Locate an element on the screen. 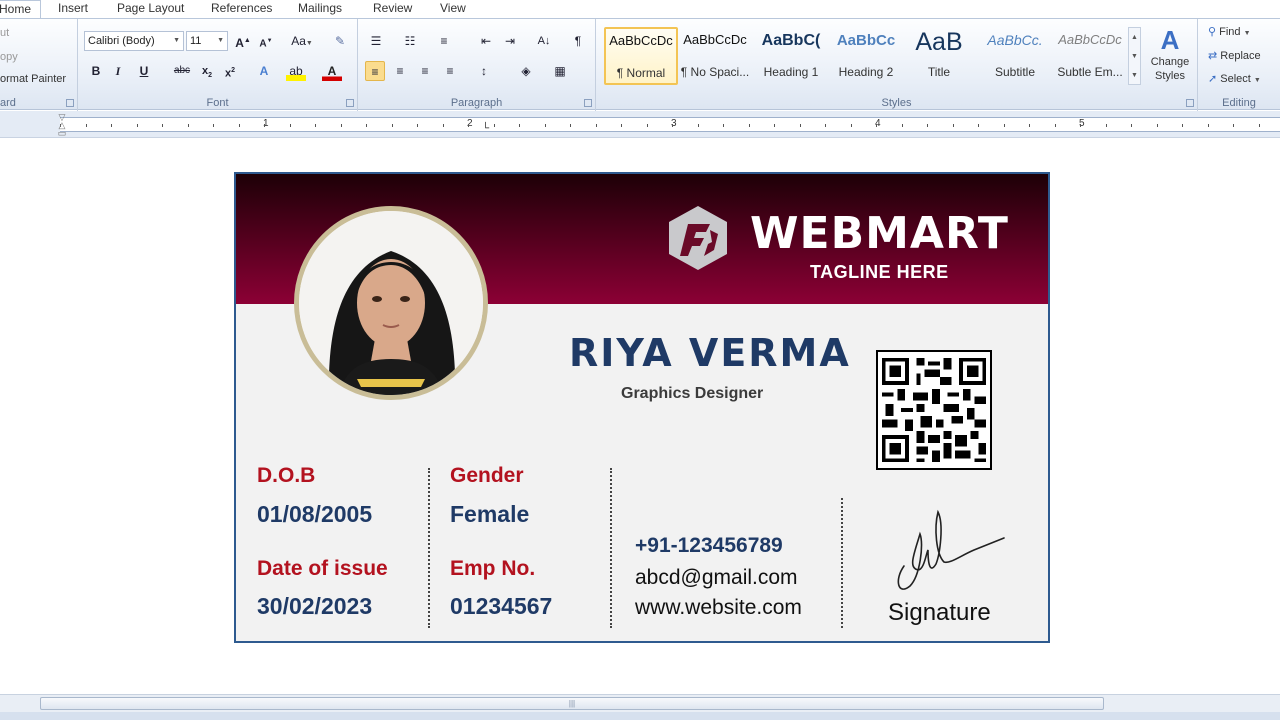 The height and width of the screenshot is (720, 1280). replace-label: Replace is located at coordinates (1240, 56).